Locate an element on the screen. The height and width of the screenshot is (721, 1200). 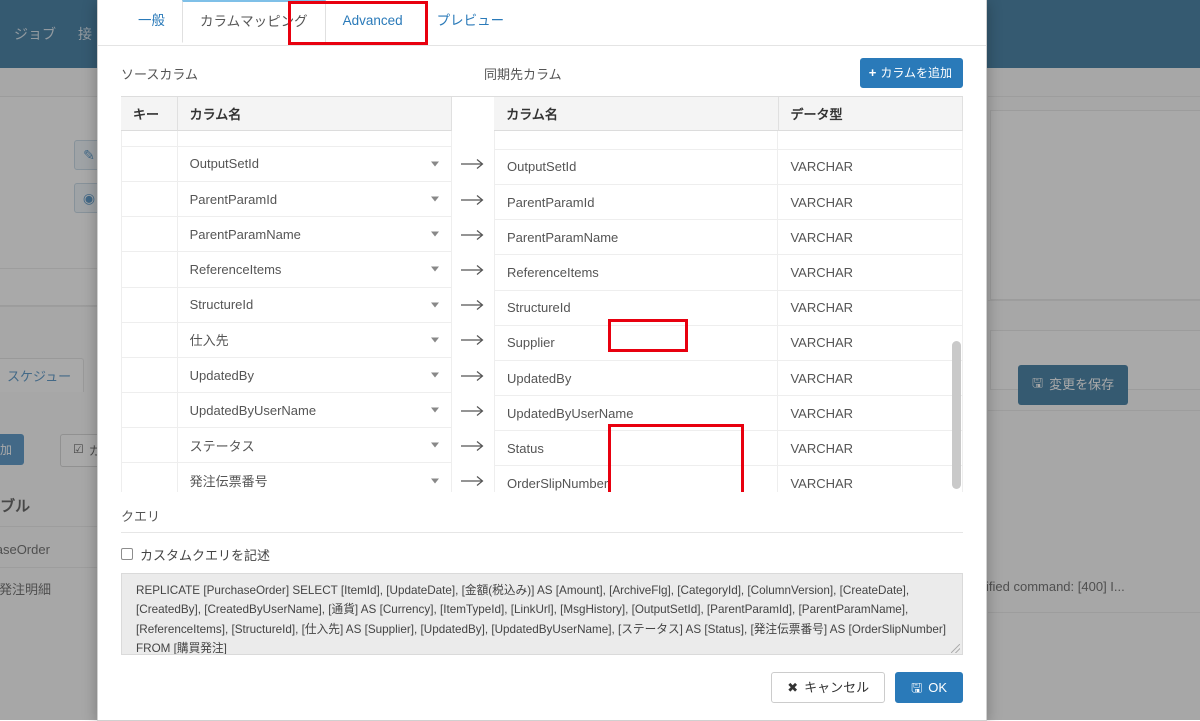
add-column-button: + カラムを追加 is located at coordinates (911, 73).